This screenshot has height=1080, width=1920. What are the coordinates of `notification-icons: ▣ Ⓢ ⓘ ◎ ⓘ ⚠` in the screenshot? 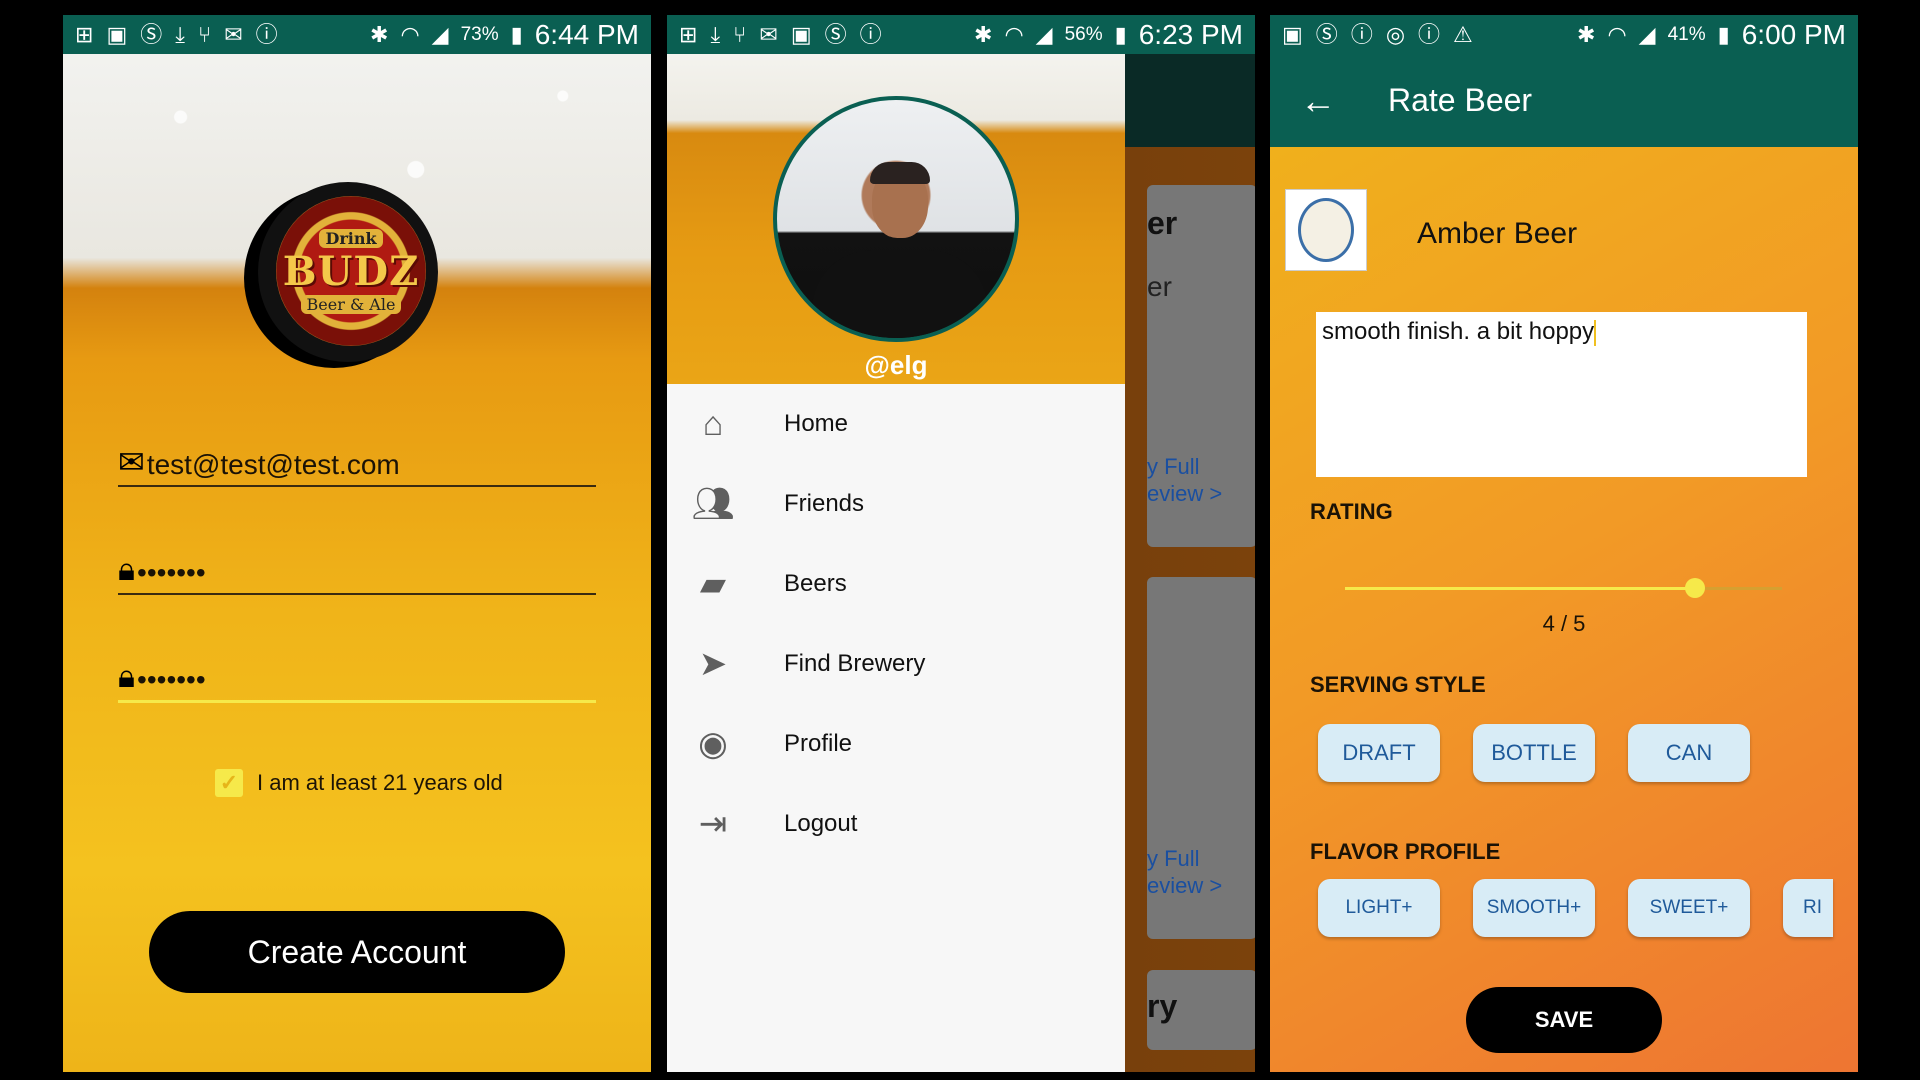 It's located at (1377, 34).